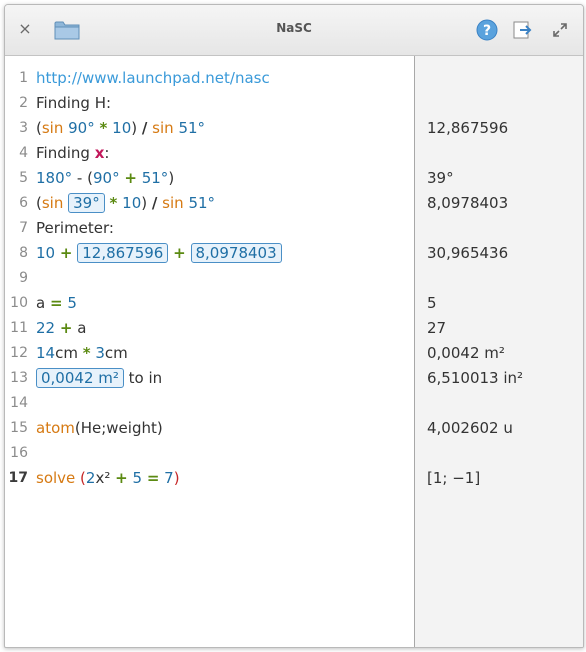  Describe the element at coordinates (79, 178) in the screenshot. I see `operator-token: -` at that location.